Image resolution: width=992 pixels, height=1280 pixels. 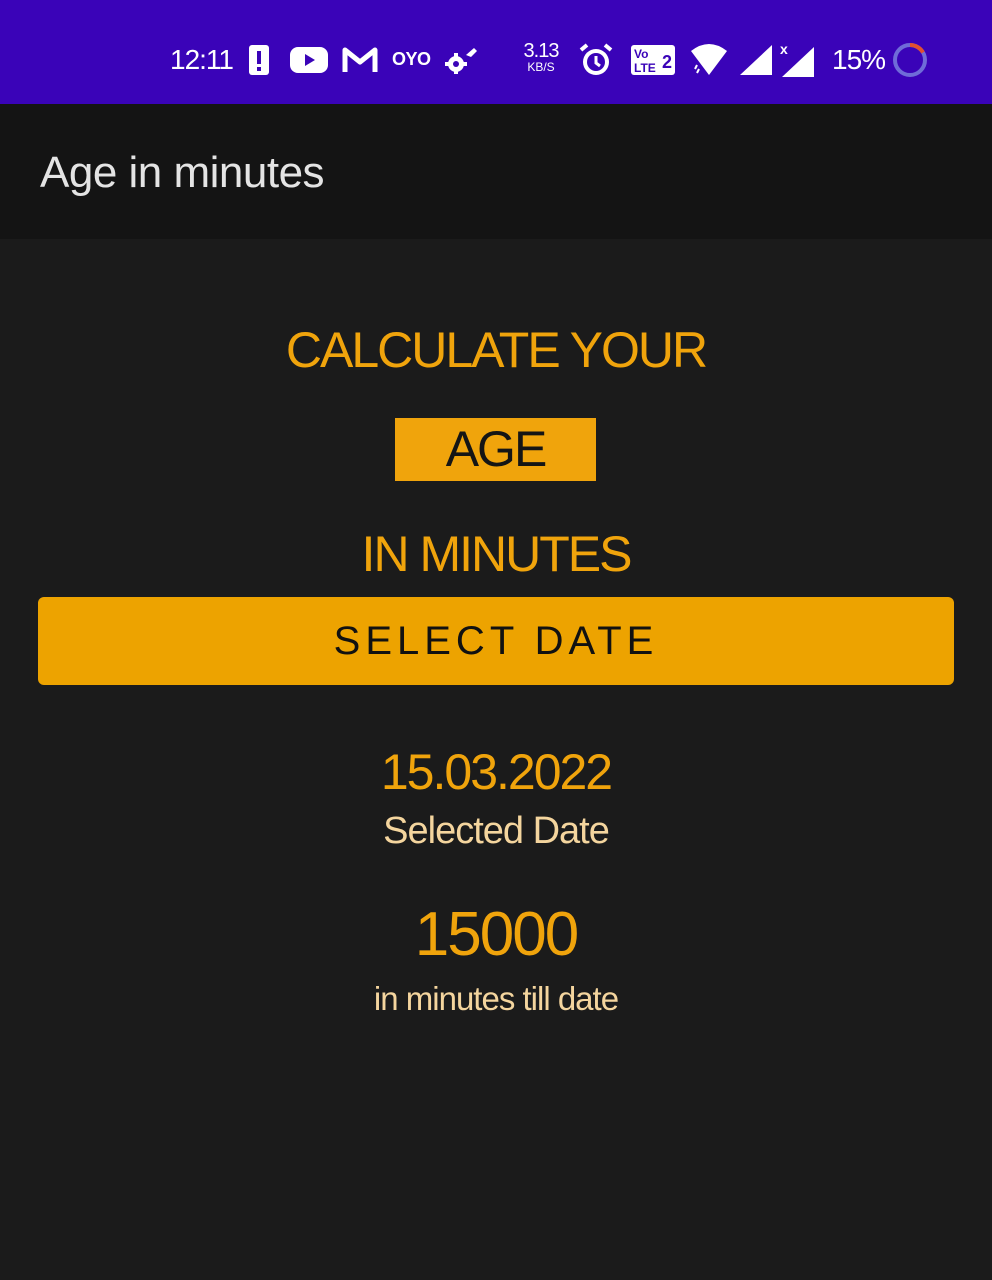 What do you see at coordinates (360, 60) in the screenshot?
I see `gmail-icon` at bounding box center [360, 60].